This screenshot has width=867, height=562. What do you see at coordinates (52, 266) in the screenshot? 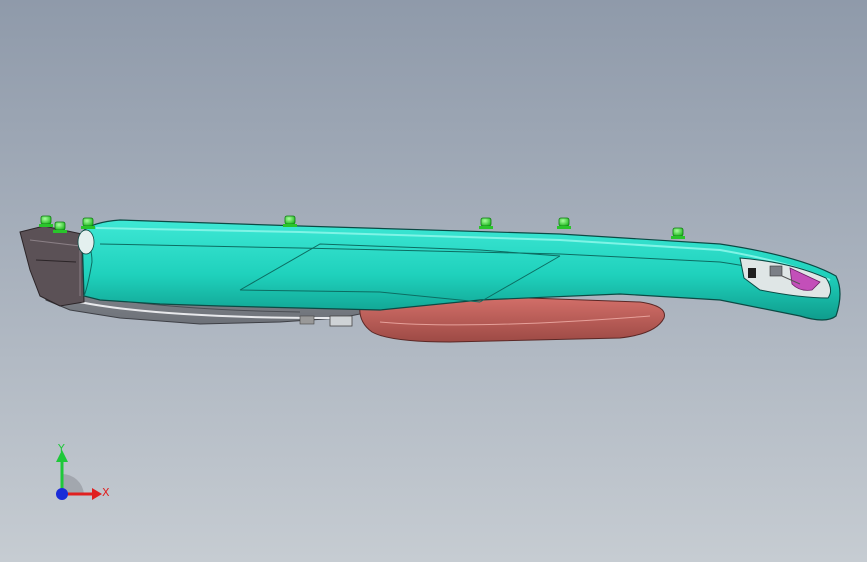
I see `rear-cap` at bounding box center [52, 266].